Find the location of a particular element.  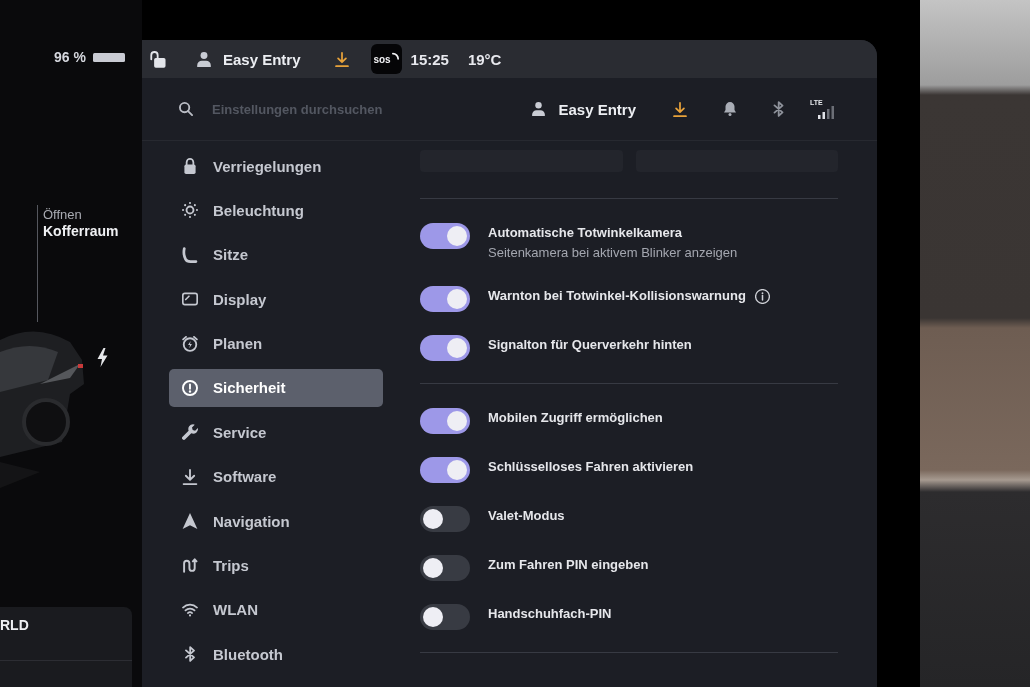

wrench-icon is located at coordinates (190, 432).